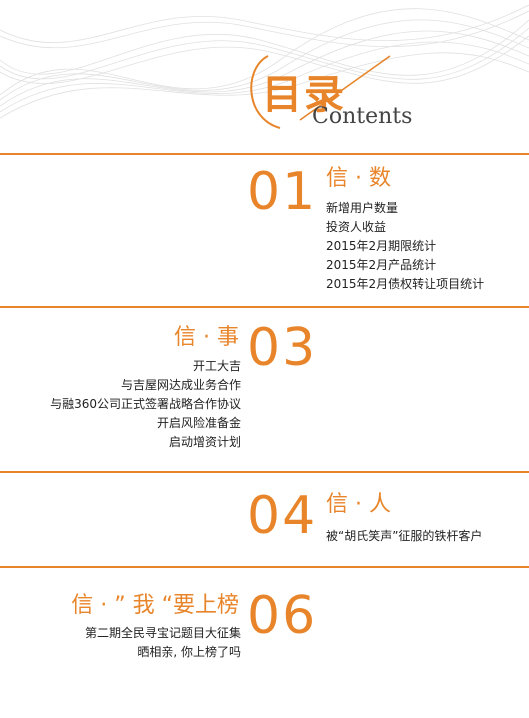 Image resolution: width=529 pixels, height=718 pixels. What do you see at coordinates (163, 633) in the screenshot?
I see `list-item: 第二期全民寻宝记题目大征集` at bounding box center [163, 633].